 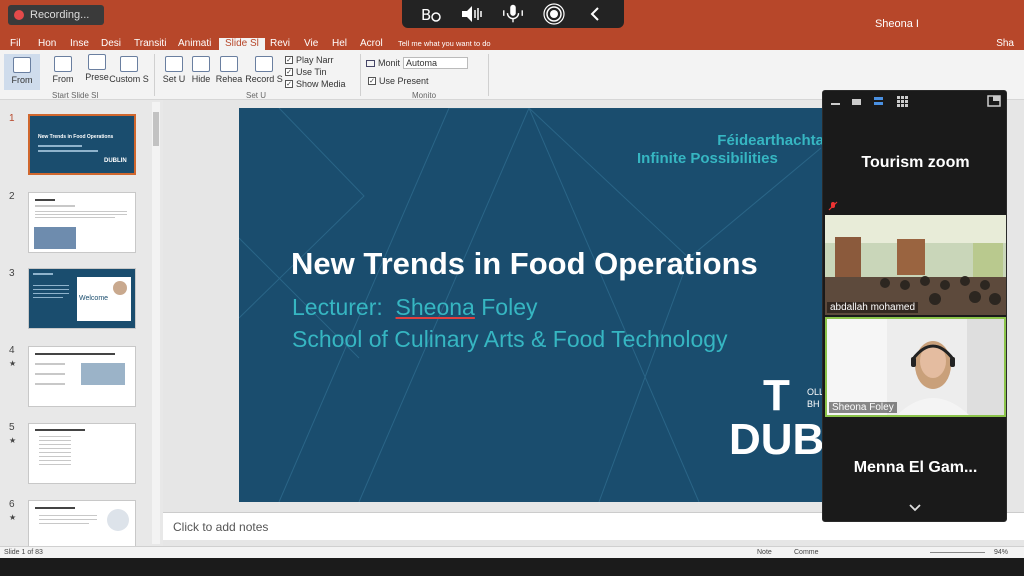 I want to click on from-beginning-button: From, so click(x=22, y=72).